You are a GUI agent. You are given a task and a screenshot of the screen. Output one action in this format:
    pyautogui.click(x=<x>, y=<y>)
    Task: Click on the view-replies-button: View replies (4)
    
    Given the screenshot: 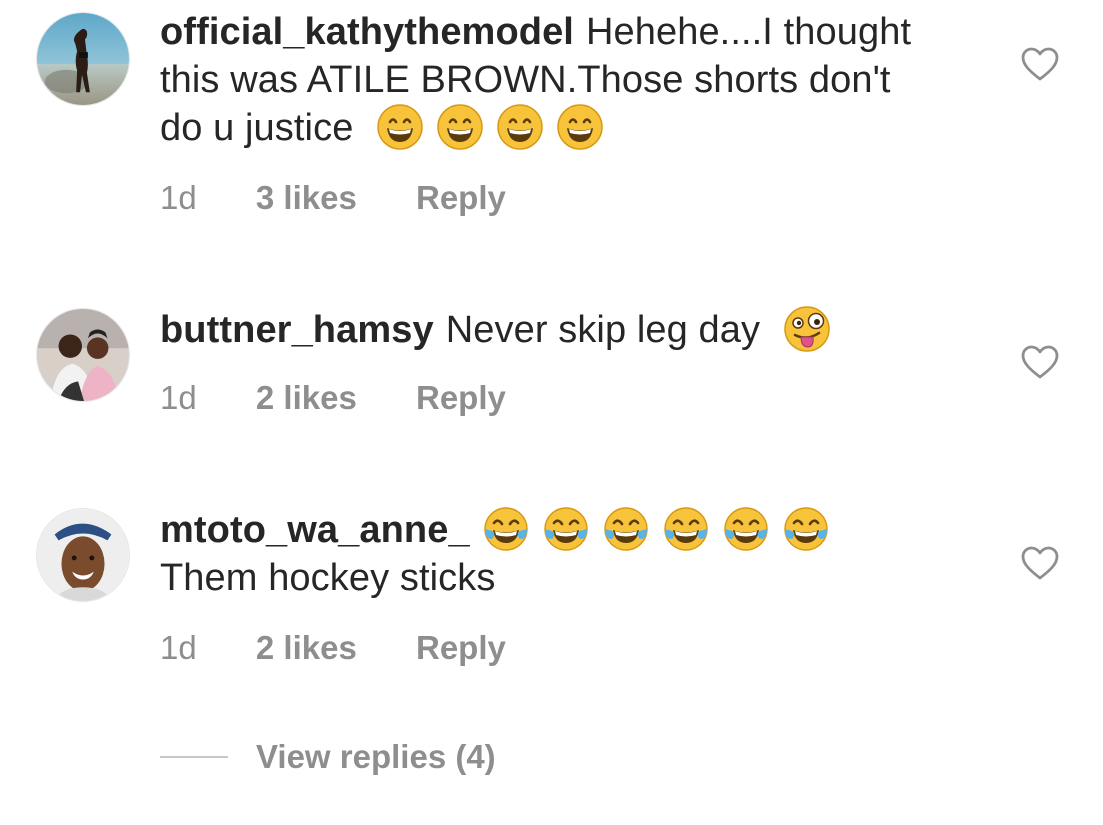 What is the action you would take?
    pyautogui.click(x=376, y=757)
    